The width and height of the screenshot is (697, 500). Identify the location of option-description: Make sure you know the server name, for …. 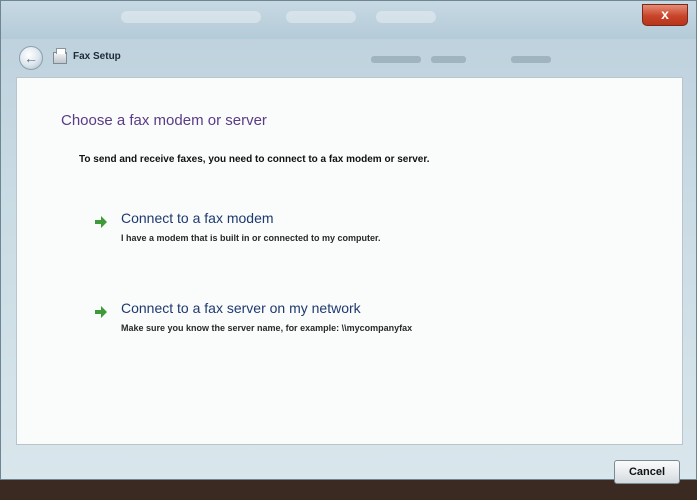
(267, 328).